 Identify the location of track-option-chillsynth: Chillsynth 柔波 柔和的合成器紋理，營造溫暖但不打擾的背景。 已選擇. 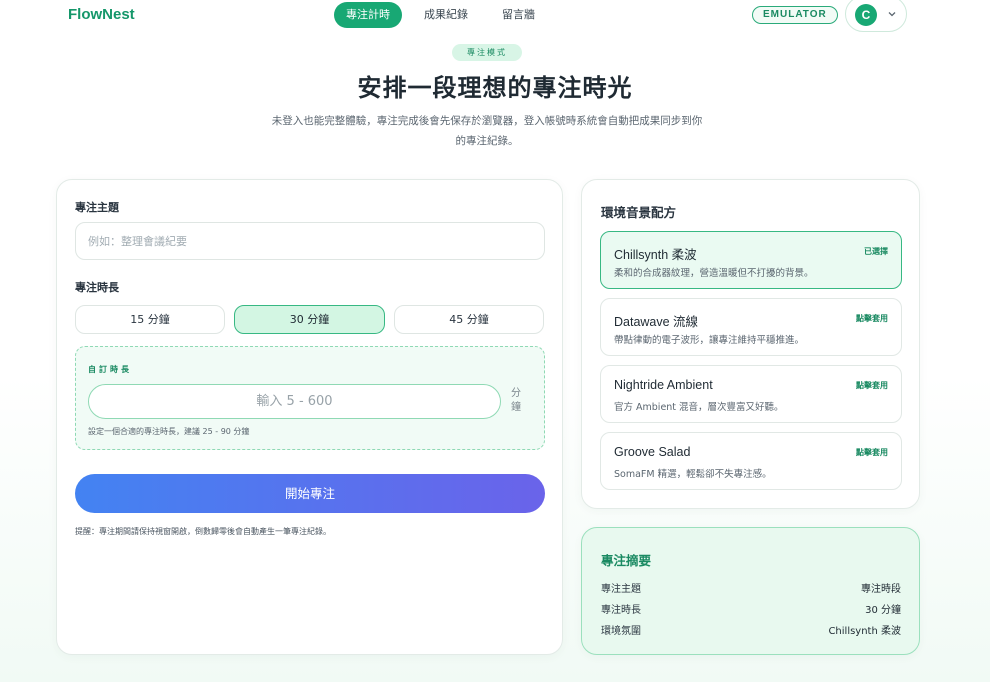
(751, 260).